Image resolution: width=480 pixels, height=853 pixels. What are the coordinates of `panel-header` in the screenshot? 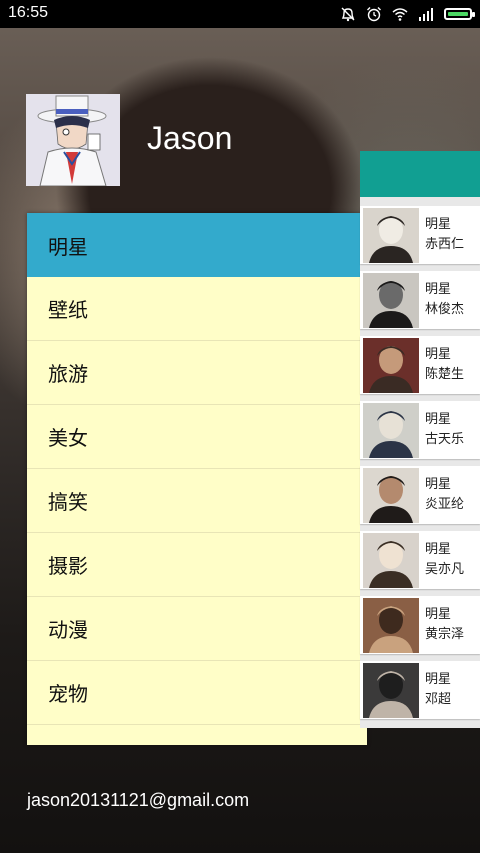 It's located at (420, 174).